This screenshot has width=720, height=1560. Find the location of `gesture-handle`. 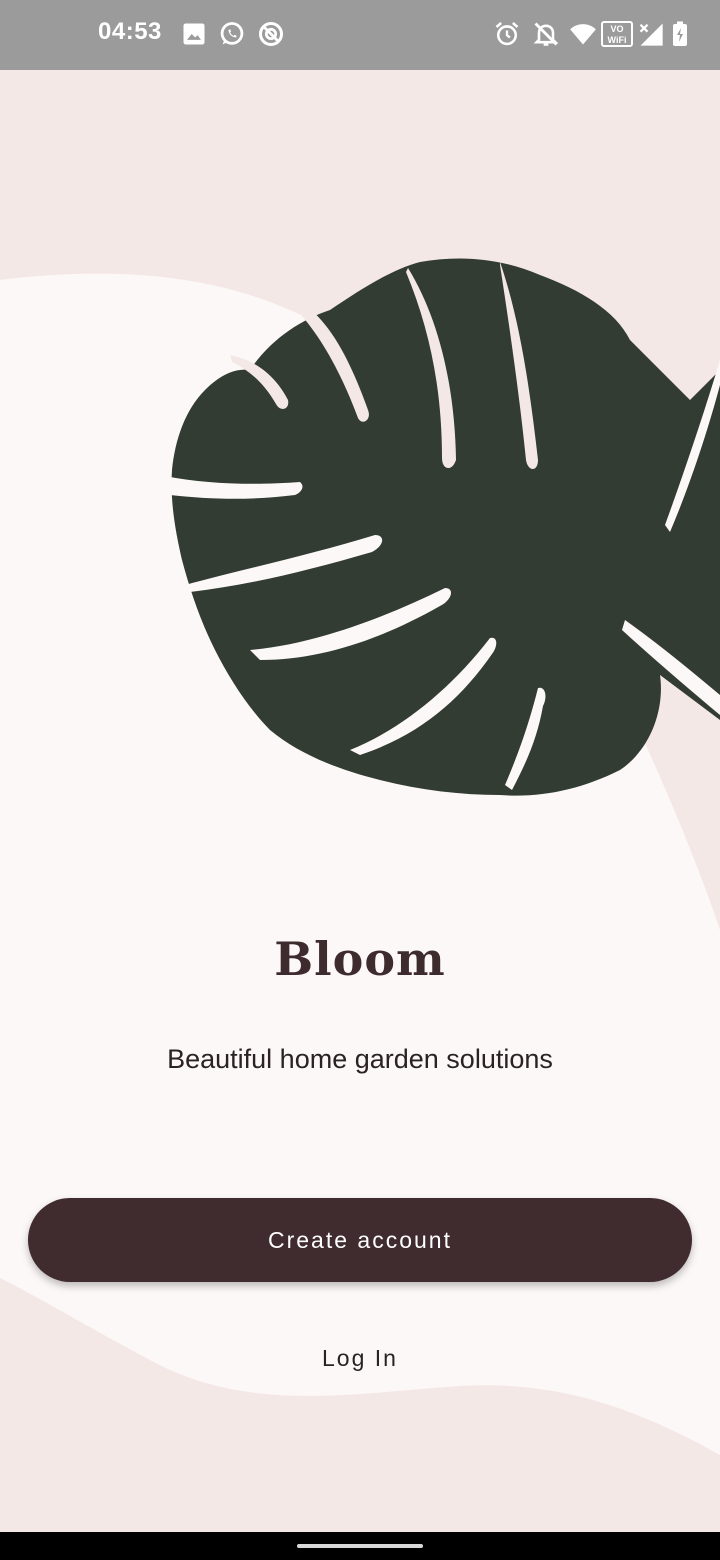

gesture-handle is located at coordinates (360, 1546).